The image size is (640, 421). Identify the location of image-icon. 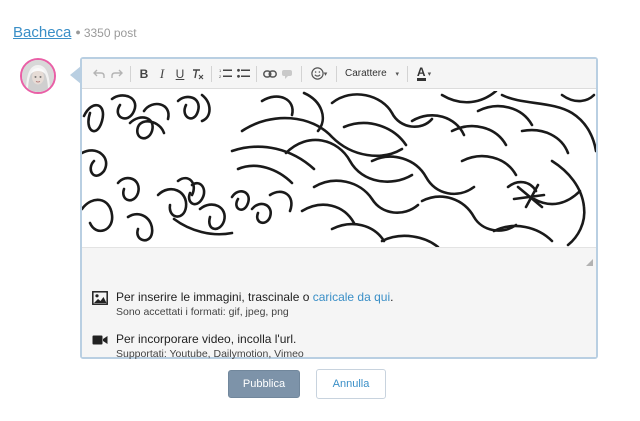
(100, 298).